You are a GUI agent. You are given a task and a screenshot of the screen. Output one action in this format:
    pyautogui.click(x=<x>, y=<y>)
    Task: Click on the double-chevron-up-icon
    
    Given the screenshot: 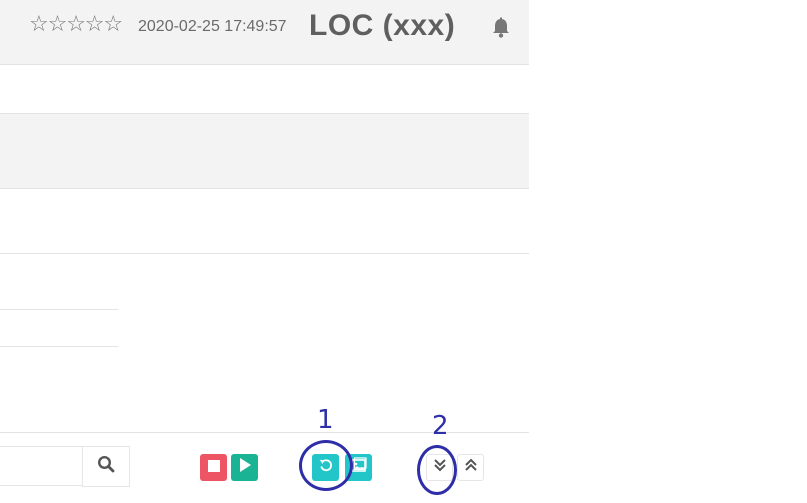 What is the action you would take?
    pyautogui.click(x=470, y=467)
    